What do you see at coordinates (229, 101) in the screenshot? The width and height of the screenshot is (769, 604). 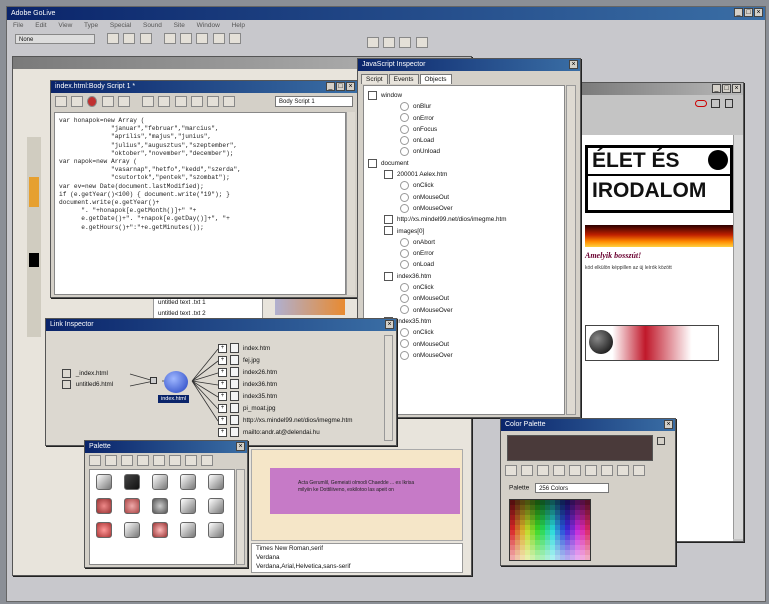 I see `format-icon` at bounding box center [229, 101].